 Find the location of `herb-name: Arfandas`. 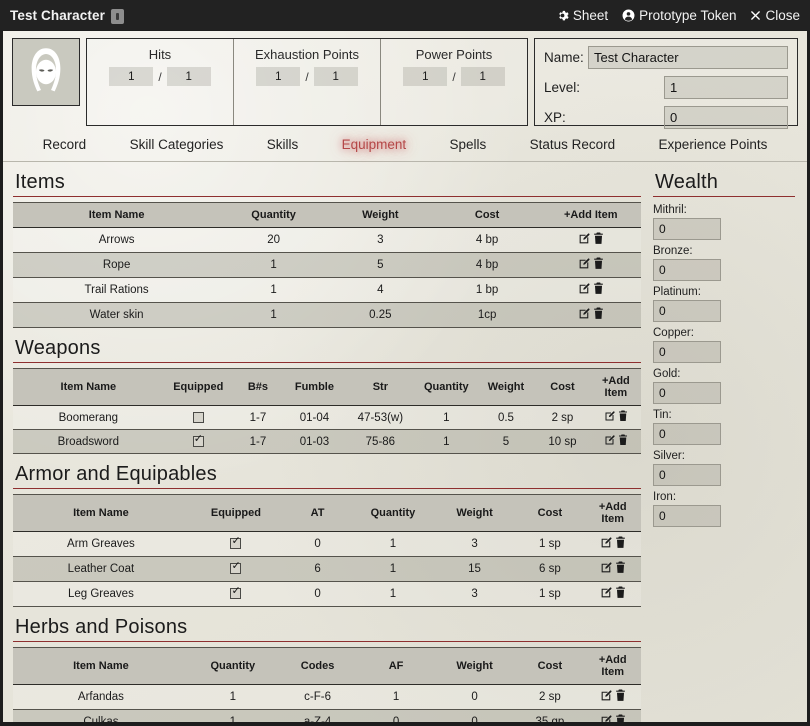

herb-name: Arfandas is located at coordinates (101, 697).